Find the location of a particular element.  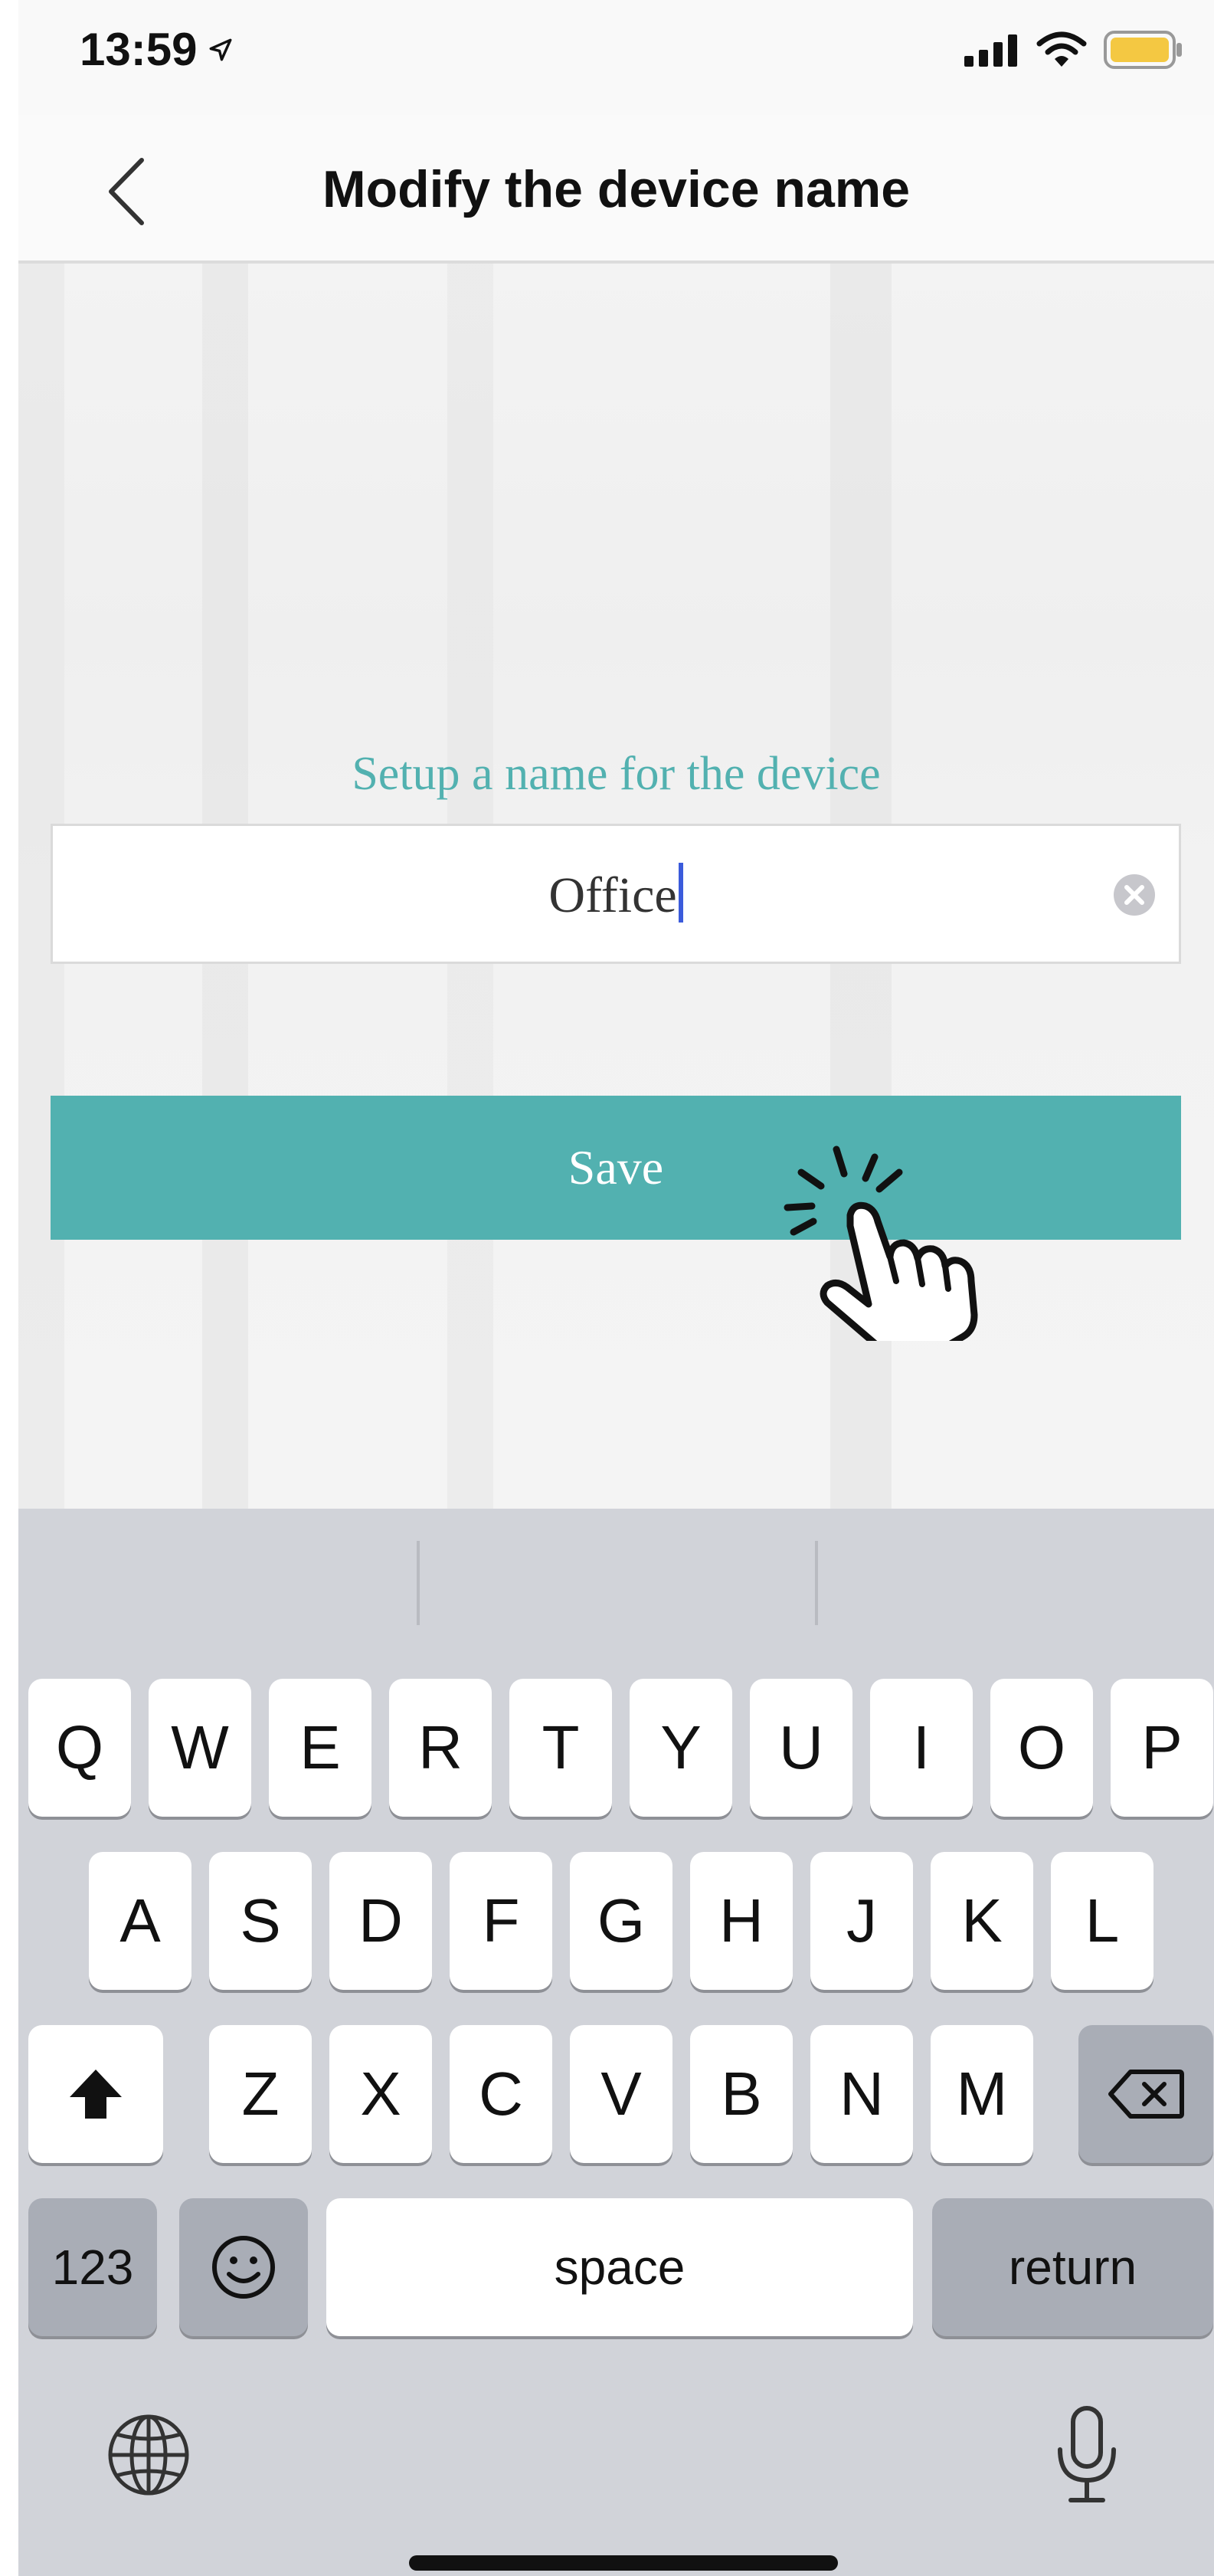

navigation-bar: Modify the device name is located at coordinates (616, 189).